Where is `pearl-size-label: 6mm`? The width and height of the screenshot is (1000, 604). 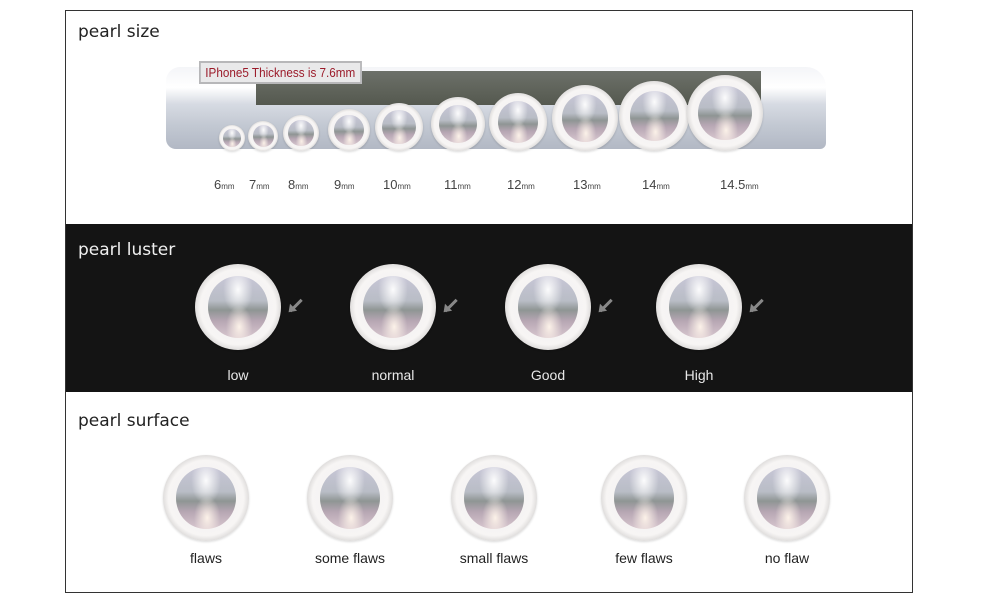 pearl-size-label: 6mm is located at coordinates (224, 184).